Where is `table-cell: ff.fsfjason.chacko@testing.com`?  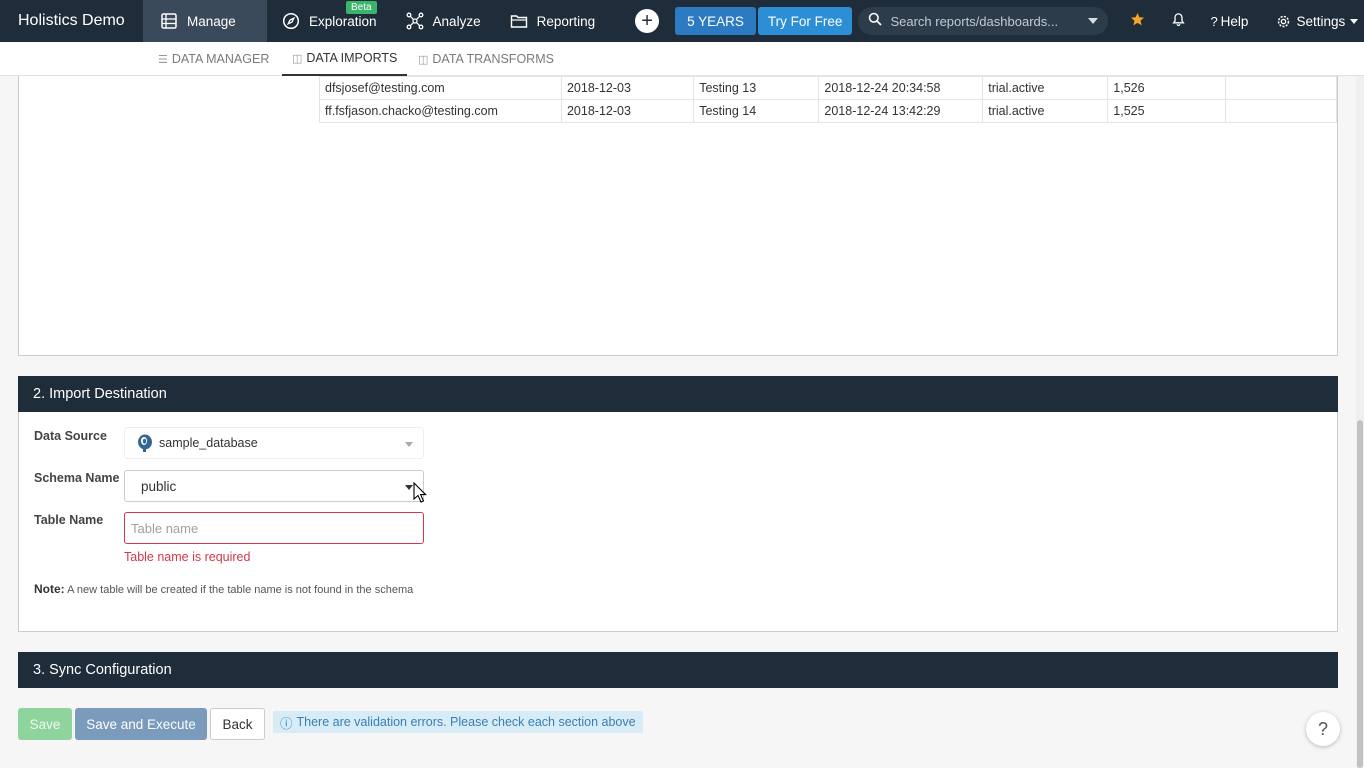
table-cell: ff.fsfjason.chacko@testing.com is located at coordinates (440, 111).